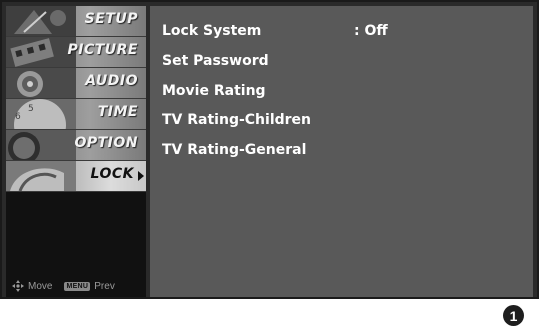 This screenshot has height=329, width=539. Describe the element at coordinates (41, 52) in the screenshot. I see `film-reel-icon` at that location.